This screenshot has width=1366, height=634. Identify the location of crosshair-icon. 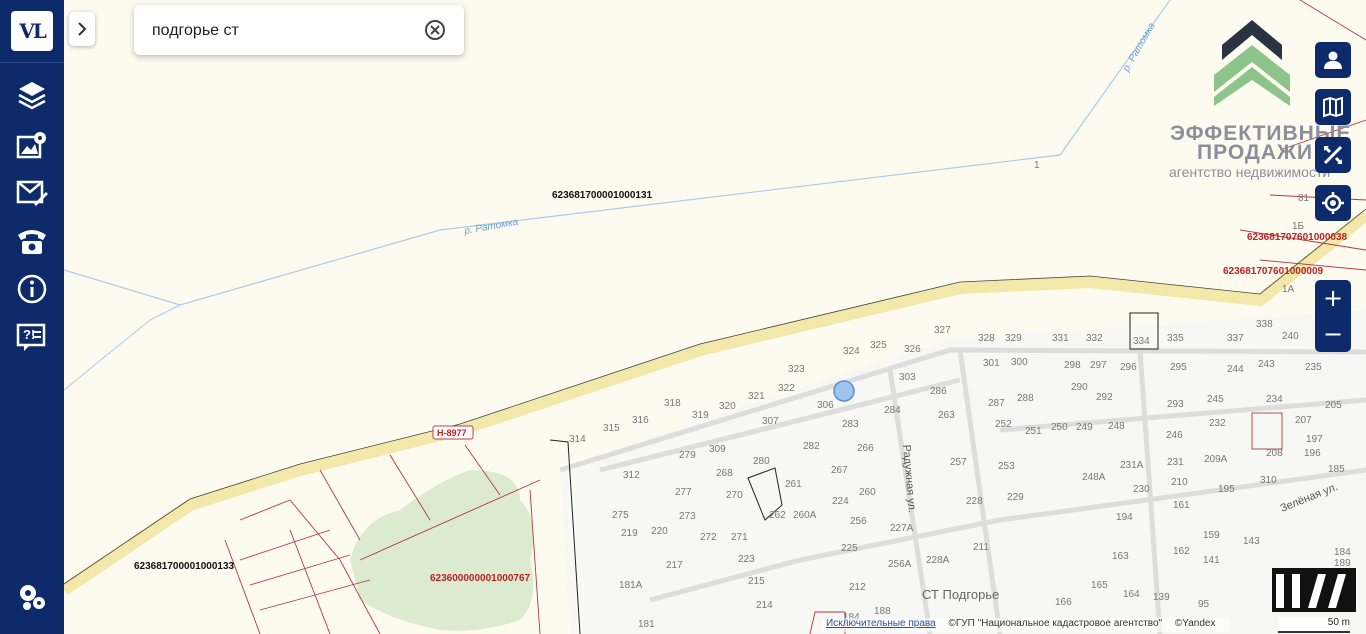
(1333, 203).